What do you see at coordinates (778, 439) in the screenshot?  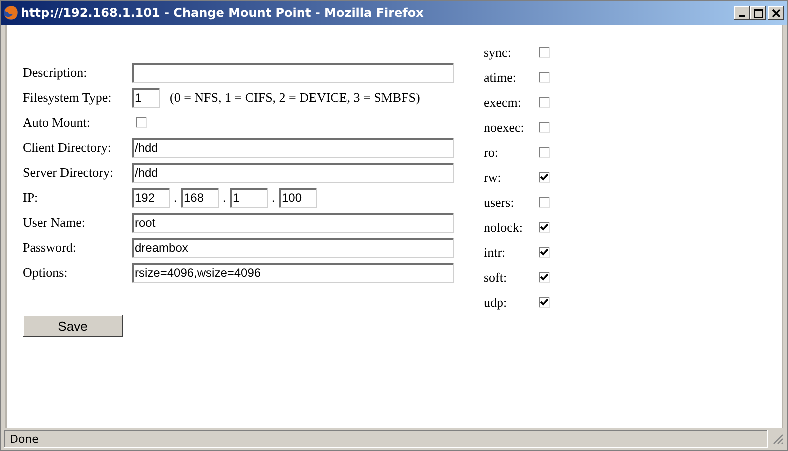 I see `resize-grip-icon` at bounding box center [778, 439].